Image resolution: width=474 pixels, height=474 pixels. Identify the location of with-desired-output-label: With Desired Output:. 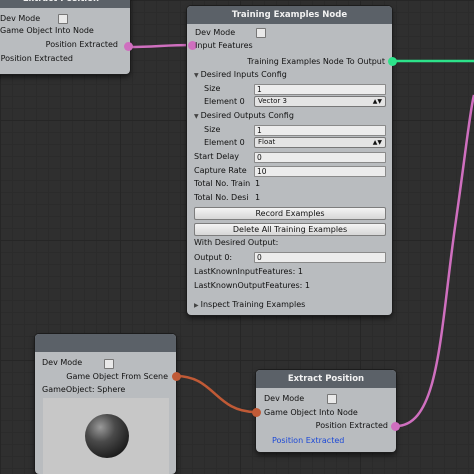
(236, 242).